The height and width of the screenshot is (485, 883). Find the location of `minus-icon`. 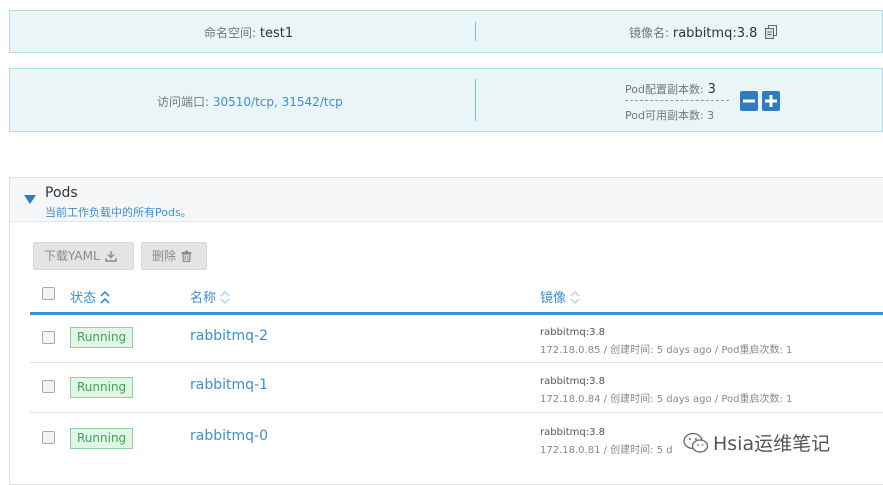

minus-icon is located at coordinates (749, 101).